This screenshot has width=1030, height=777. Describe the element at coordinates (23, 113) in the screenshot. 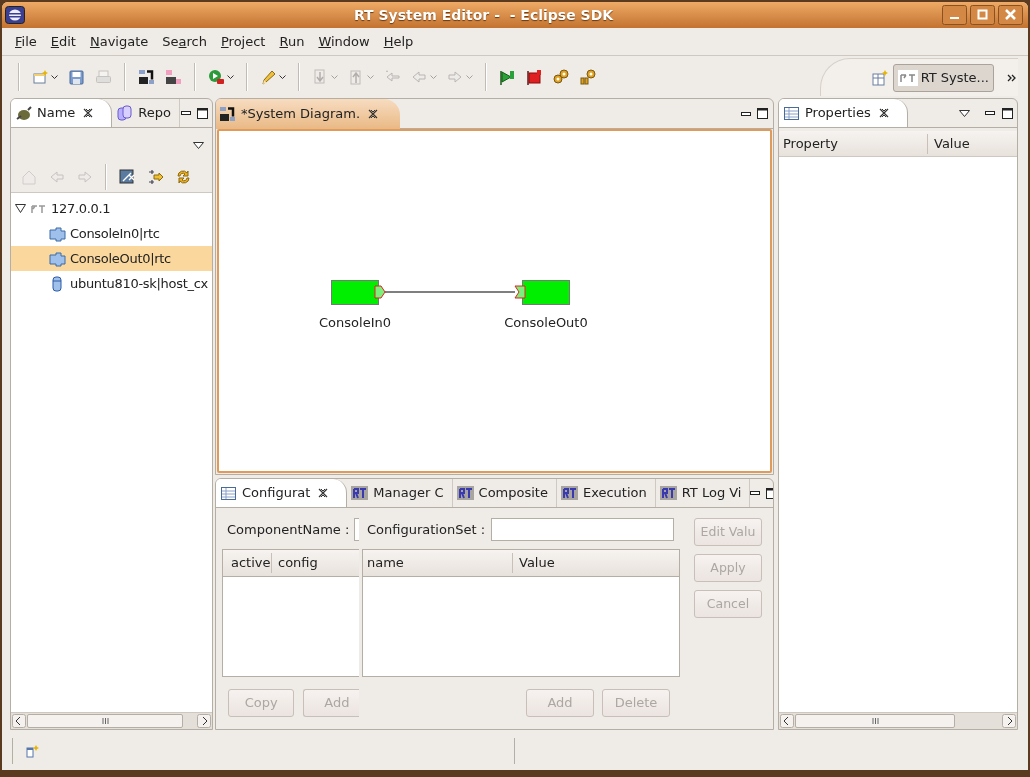

I see `plug-icon` at that location.